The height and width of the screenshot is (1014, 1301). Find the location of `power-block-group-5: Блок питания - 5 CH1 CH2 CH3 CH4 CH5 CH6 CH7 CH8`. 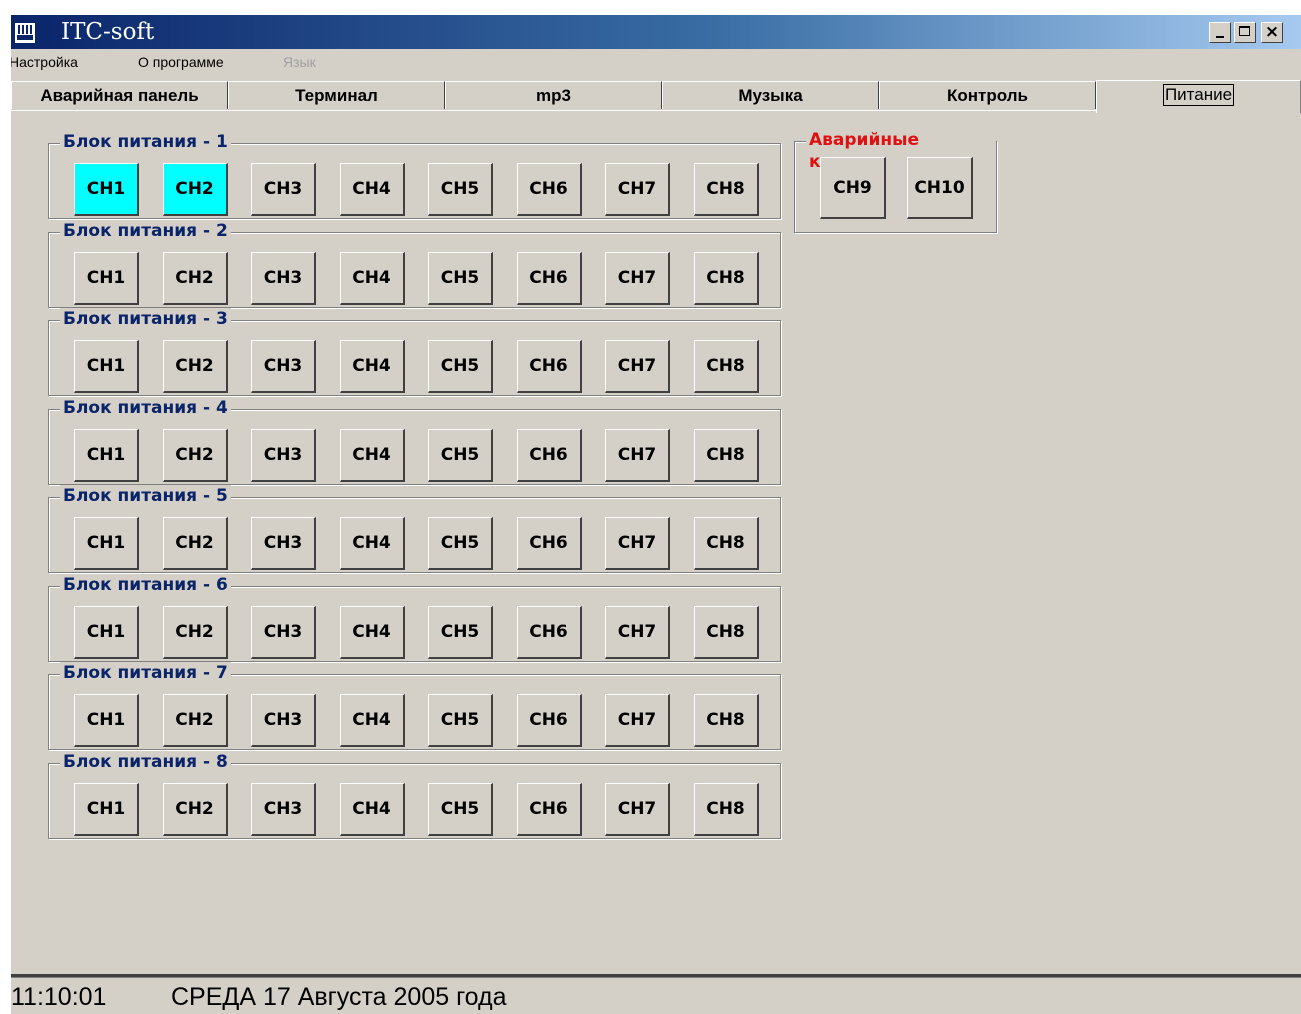

power-block-group-5: Блок питания - 5 CH1 CH2 CH3 CH4 CH5 CH6 CH7 CH8 is located at coordinates (414, 529).